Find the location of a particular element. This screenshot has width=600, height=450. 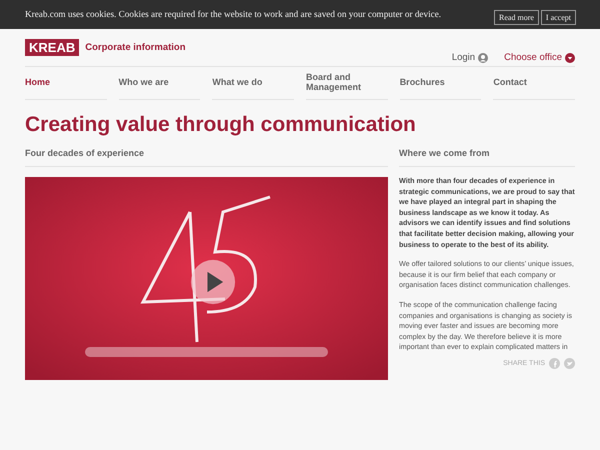

nav-tab: What we do is located at coordinates (253, 83).